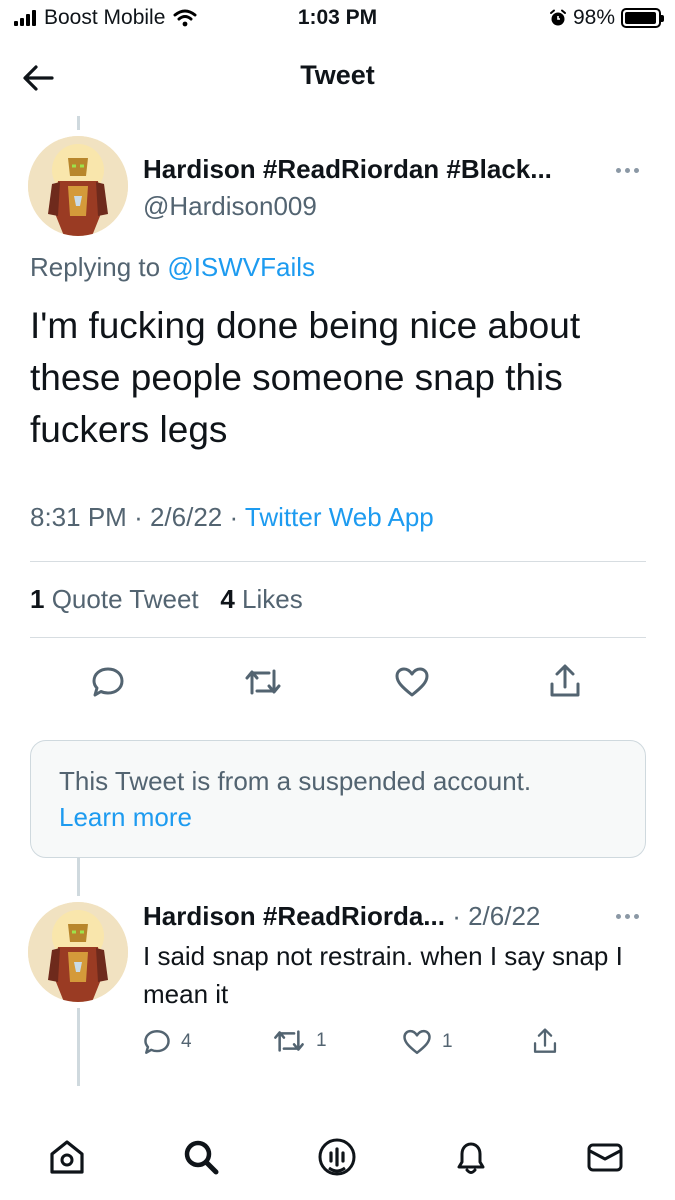 This screenshot has width=675, height=1200. Describe the element at coordinates (227, 599) in the screenshot. I see `like-count: 4` at that location.